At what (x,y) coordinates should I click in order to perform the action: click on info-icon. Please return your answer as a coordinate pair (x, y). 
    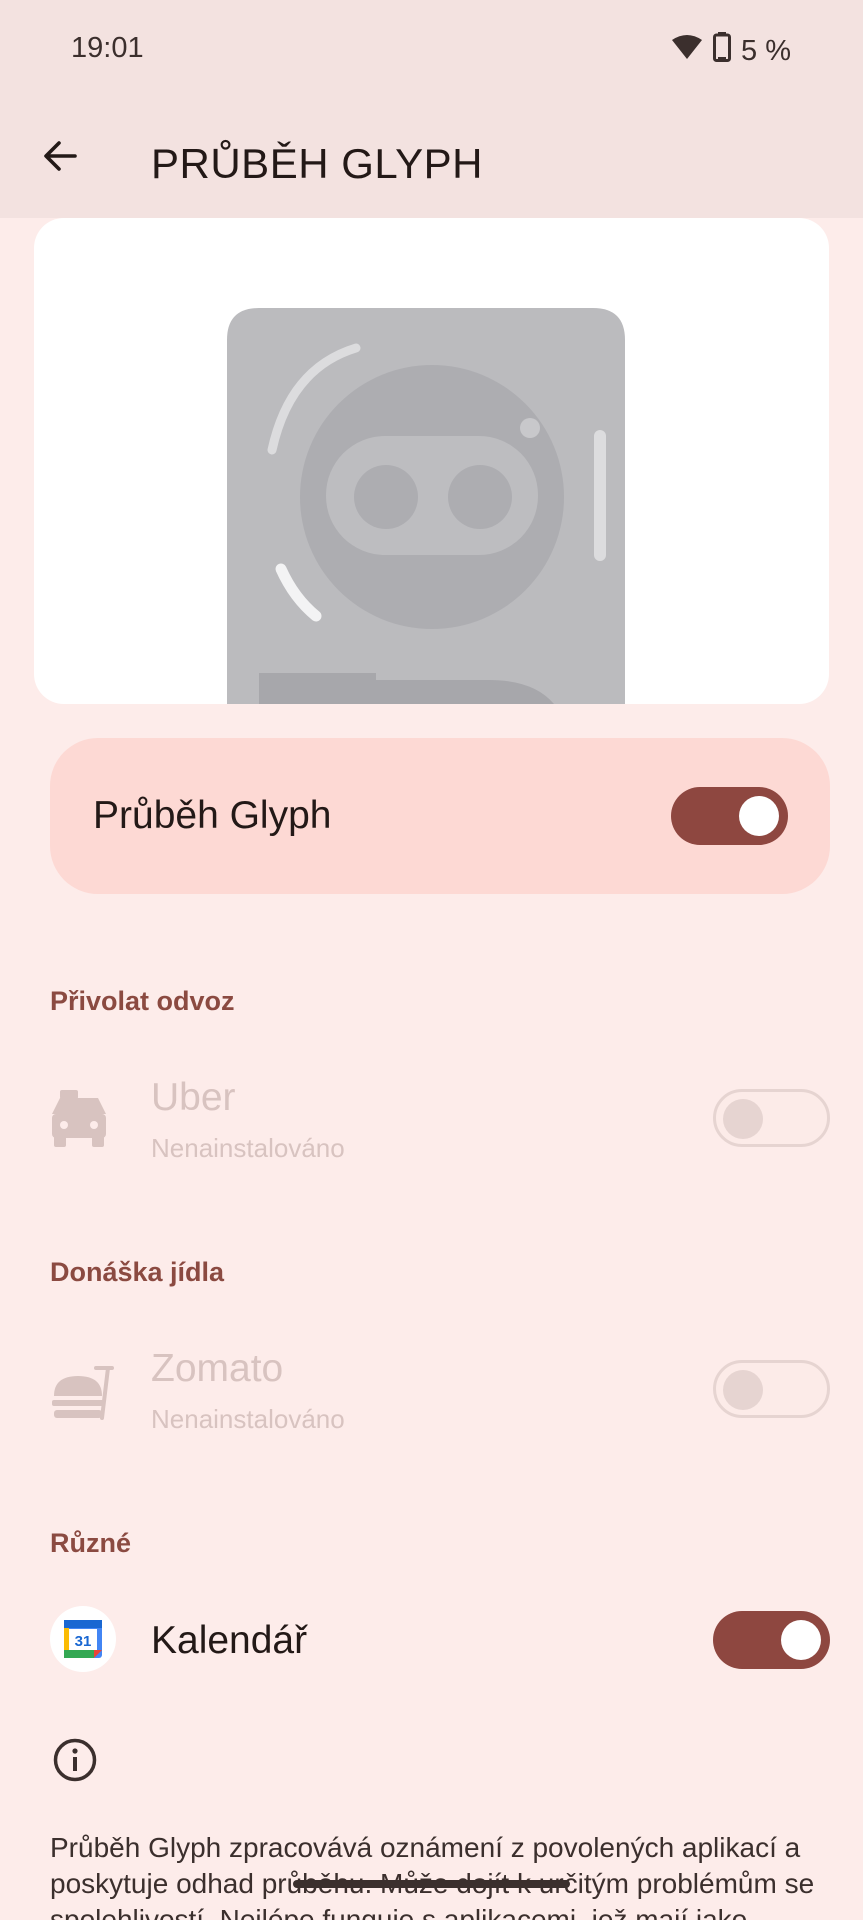
    Looking at the image, I should click on (75, 1762).